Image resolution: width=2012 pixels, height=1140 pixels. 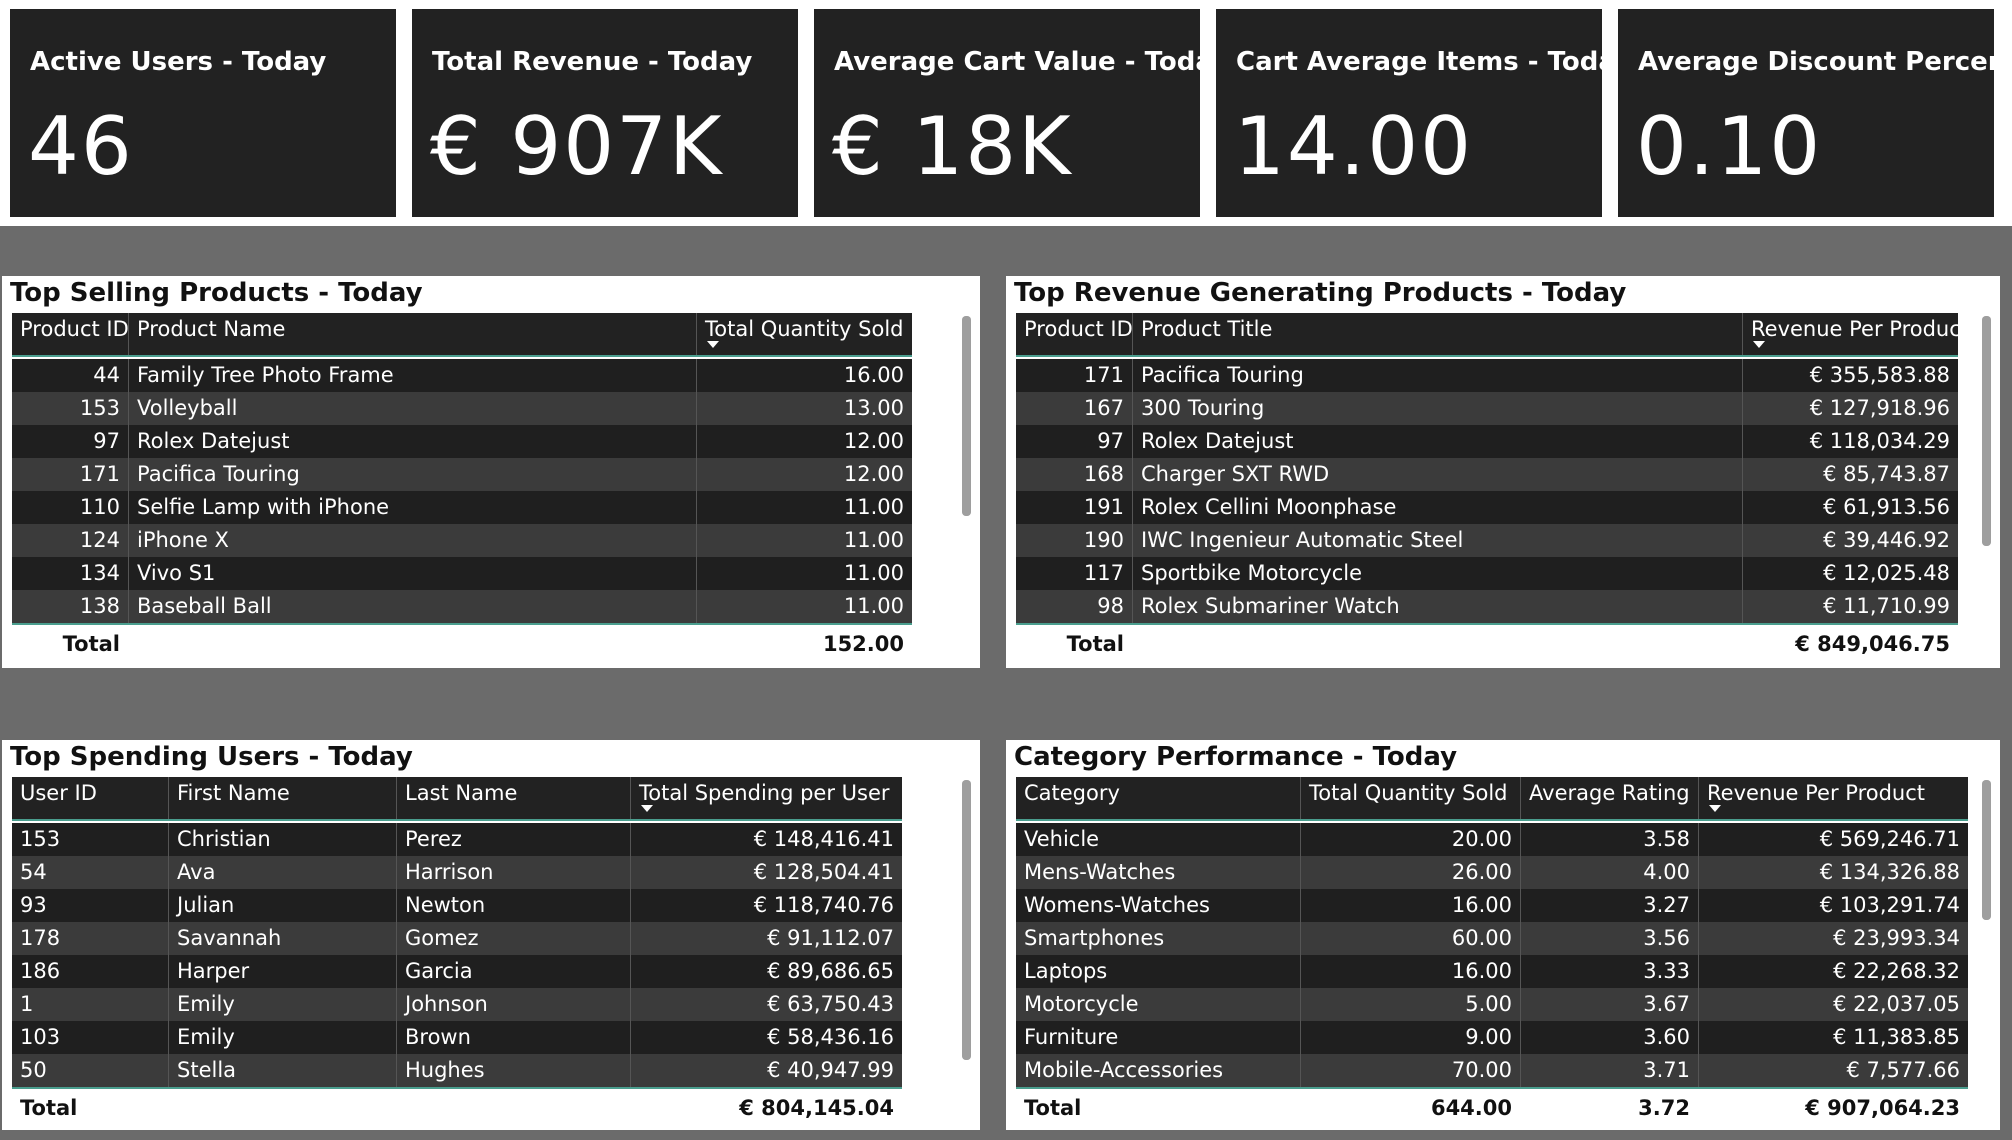 I want to click on cell-product-id: 97, so click(x=1110, y=441).